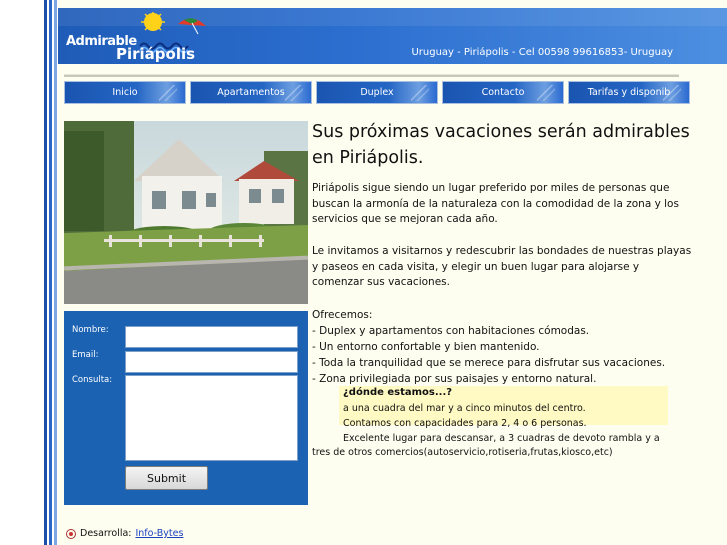 The width and height of the screenshot is (727, 545). Describe the element at coordinates (159, 533) in the screenshot. I see `footer-developer-link: Info-Bytes` at that location.